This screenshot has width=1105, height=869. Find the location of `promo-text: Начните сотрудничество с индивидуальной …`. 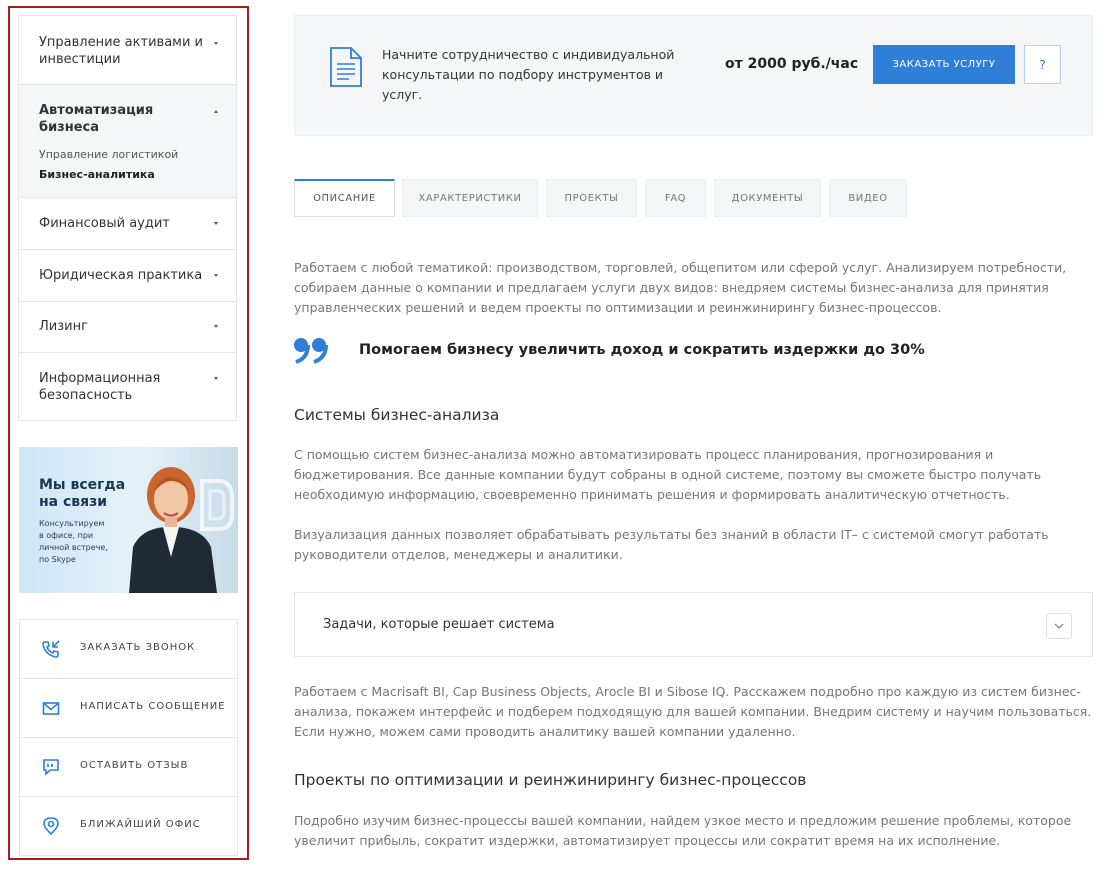

promo-text: Начните сотрудничество с индивидуальной … is located at coordinates (528, 74).